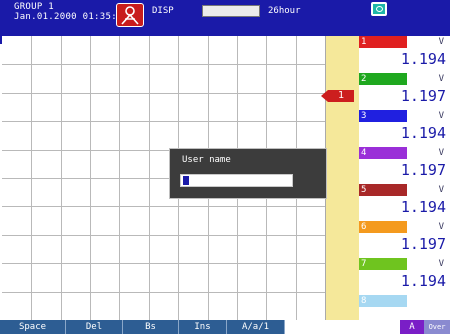  I want to click on channel-number: 6, so click(364, 227).